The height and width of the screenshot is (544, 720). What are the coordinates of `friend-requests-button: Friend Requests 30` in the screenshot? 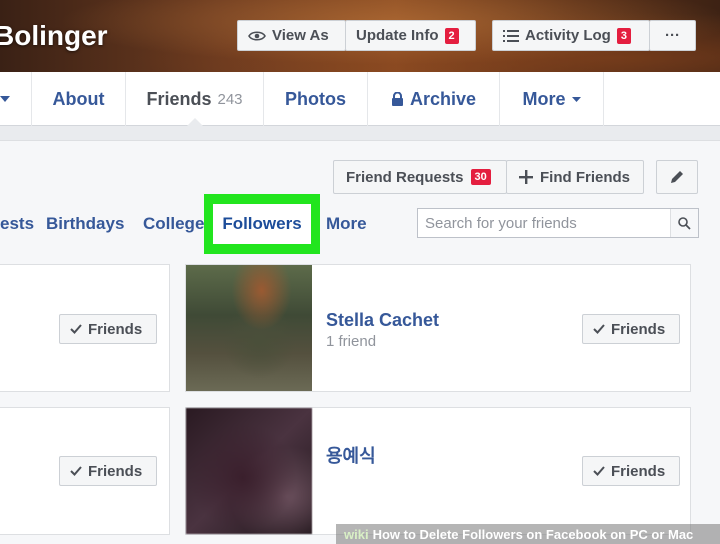 It's located at (420, 177).